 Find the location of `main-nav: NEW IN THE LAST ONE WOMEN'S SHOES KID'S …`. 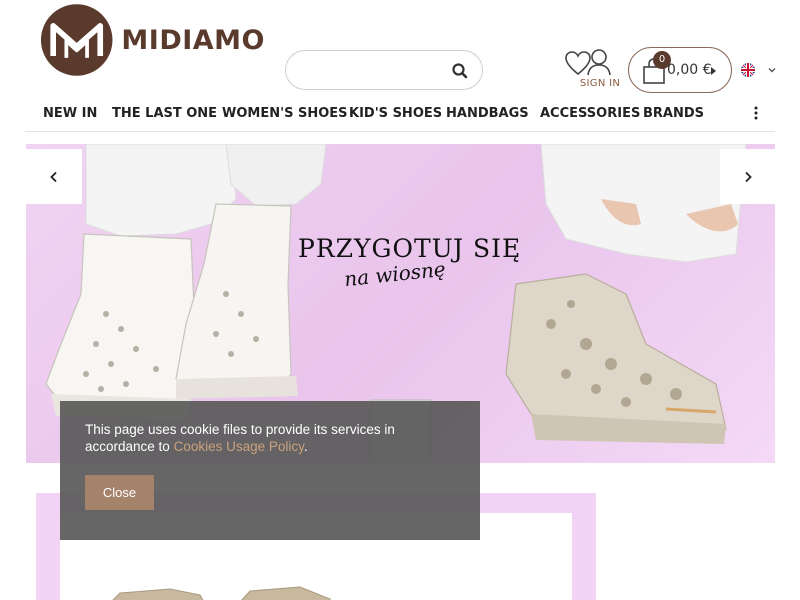

main-nav: NEW IN THE LAST ONE WOMEN'S SHOES KID'S … is located at coordinates (400, 115).